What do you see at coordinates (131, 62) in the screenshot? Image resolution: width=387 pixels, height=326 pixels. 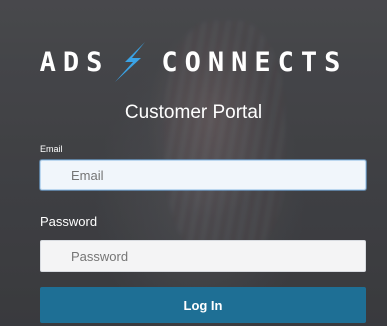 I see `lightning-bolt-icon` at bounding box center [131, 62].